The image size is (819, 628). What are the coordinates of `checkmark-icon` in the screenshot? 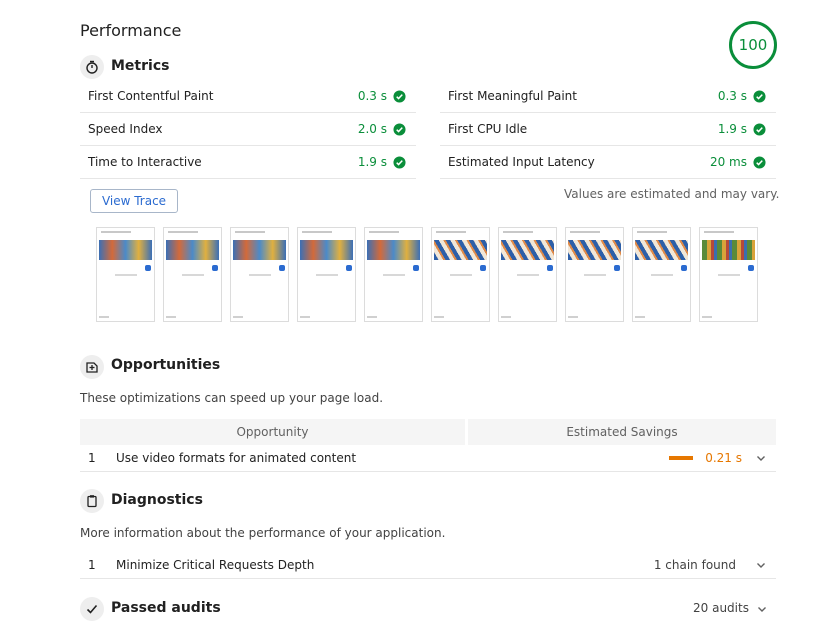 It's located at (92, 609).